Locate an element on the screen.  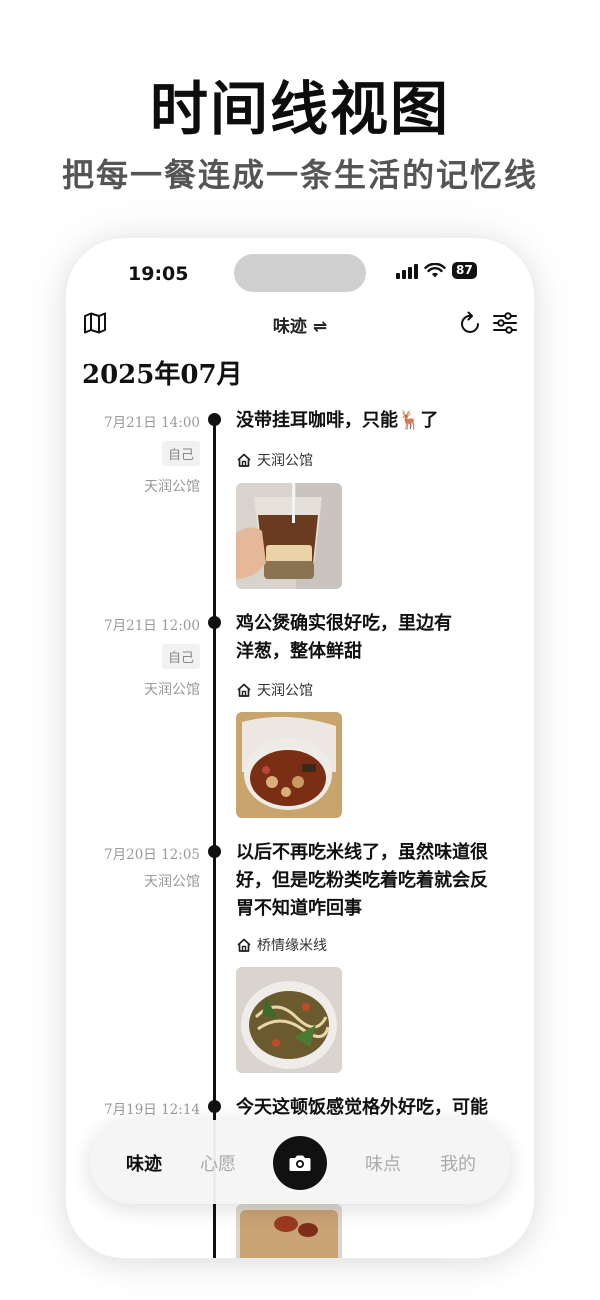
status-time: 19:05 is located at coordinates (158, 274).